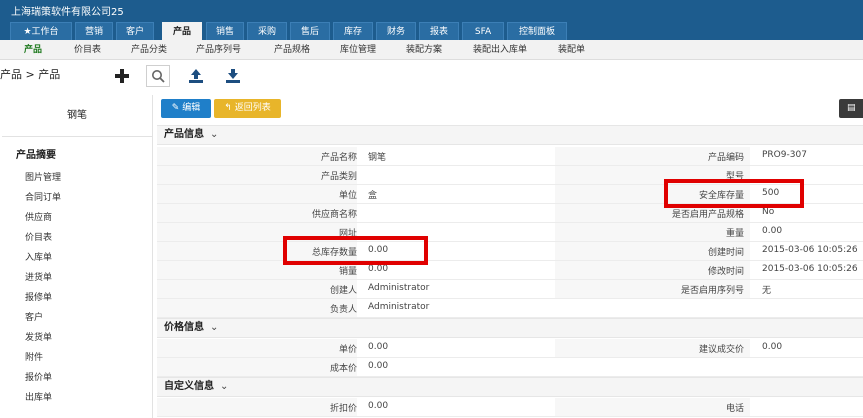  Describe the element at coordinates (247, 108) in the screenshot. I see `back-to-list-button: ↰ 返回列表` at that location.